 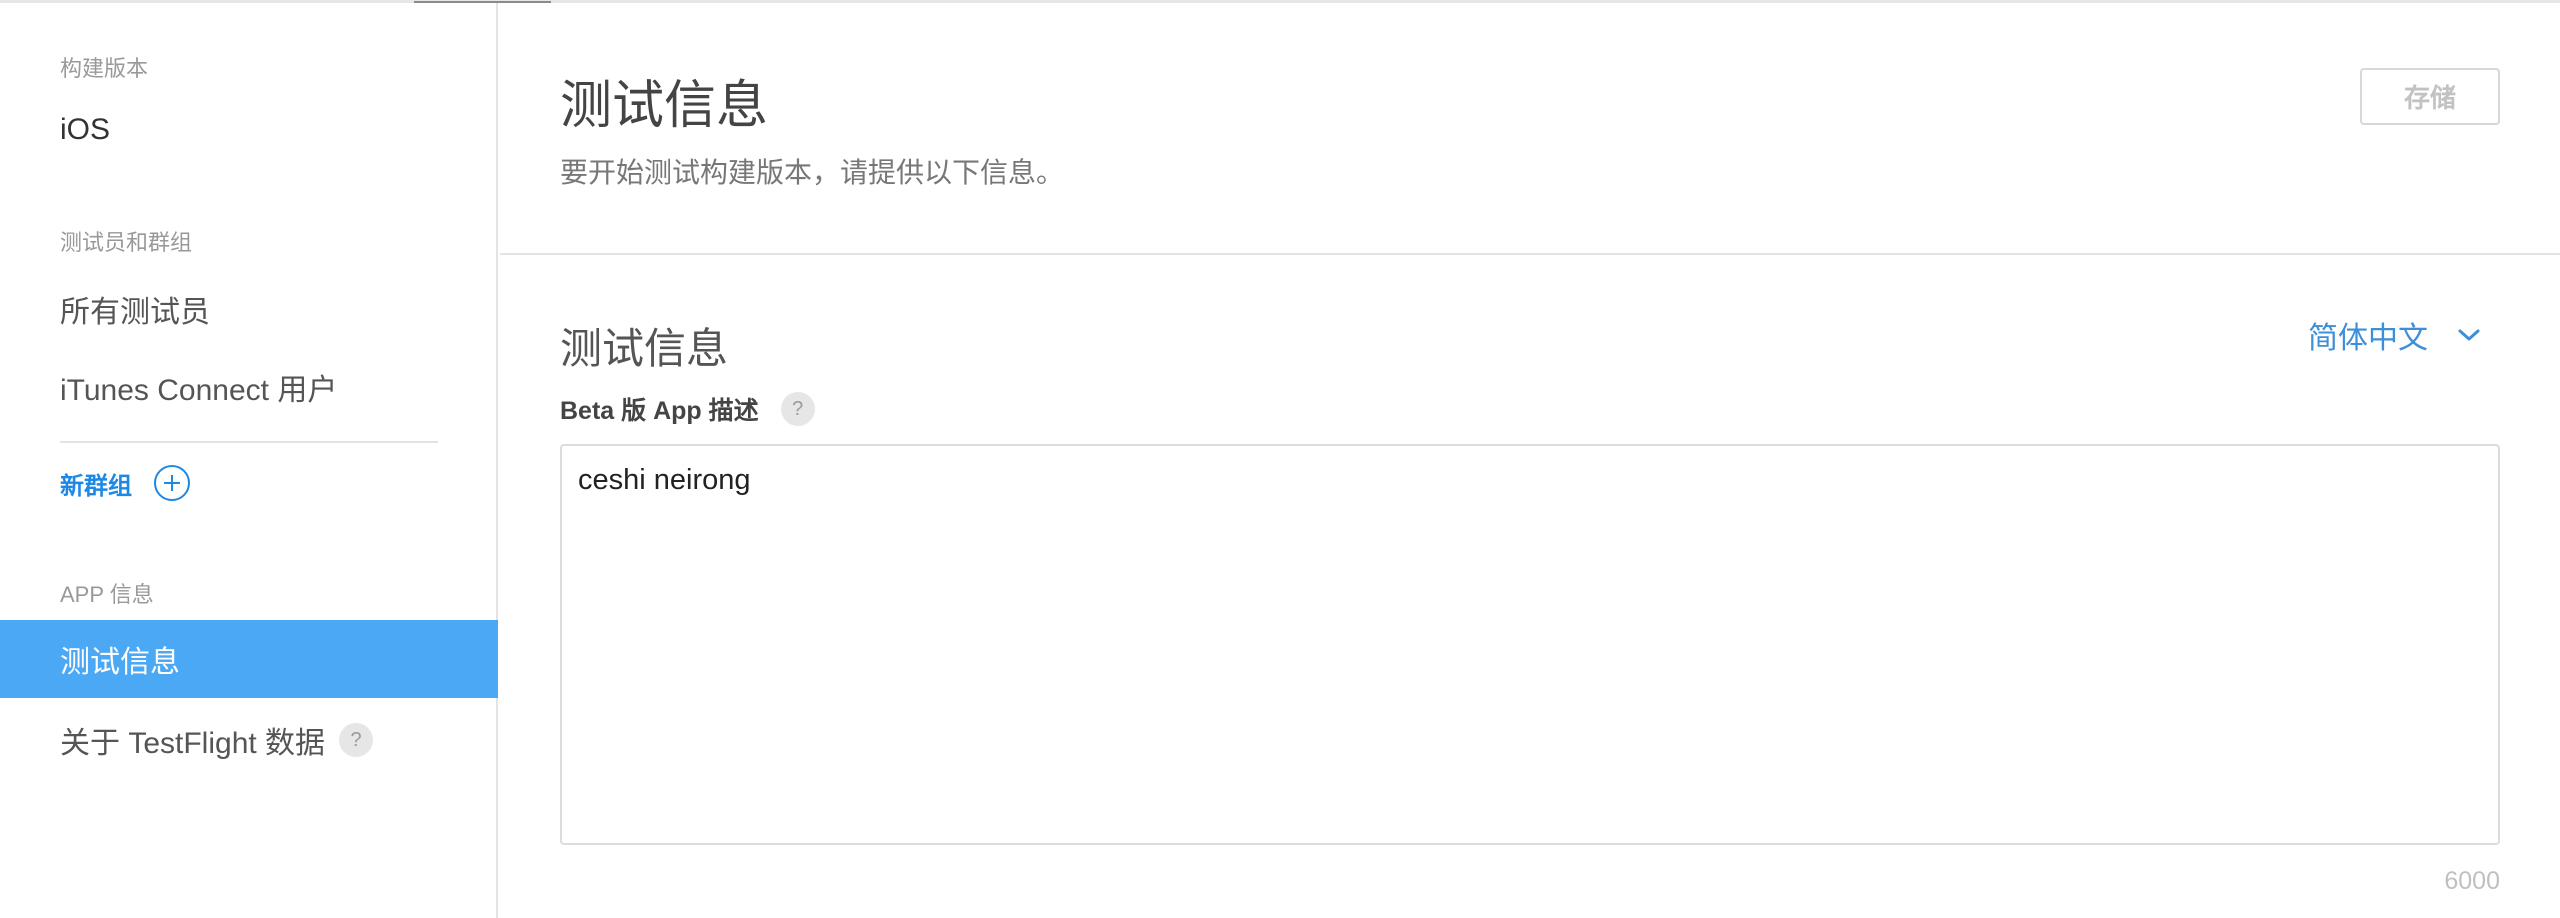 I want to click on page-subtitle: 要开始测试构建版本，请提供以下信息。, so click(x=812, y=172).